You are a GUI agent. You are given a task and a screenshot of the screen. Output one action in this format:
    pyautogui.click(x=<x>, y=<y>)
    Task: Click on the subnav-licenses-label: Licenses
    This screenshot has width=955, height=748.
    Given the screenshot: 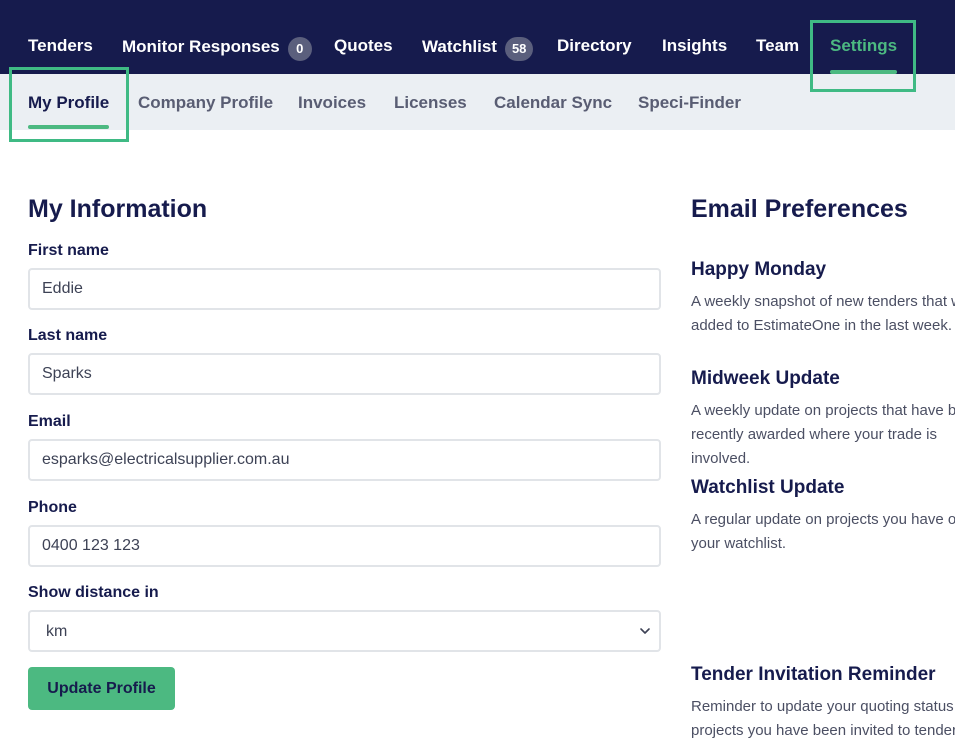 What is the action you would take?
    pyautogui.click(x=430, y=102)
    